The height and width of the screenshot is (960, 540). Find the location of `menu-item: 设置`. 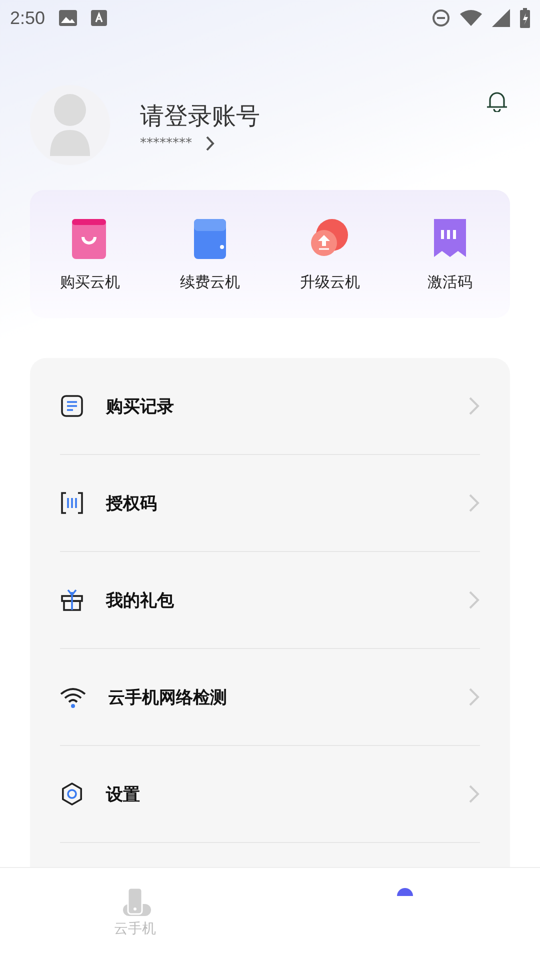

menu-item: 设置 is located at coordinates (270, 794).